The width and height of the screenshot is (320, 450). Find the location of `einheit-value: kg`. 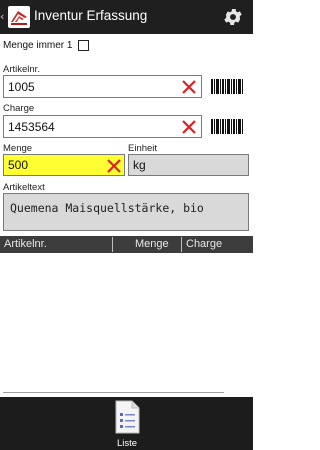

einheit-value: kg is located at coordinates (139, 165).